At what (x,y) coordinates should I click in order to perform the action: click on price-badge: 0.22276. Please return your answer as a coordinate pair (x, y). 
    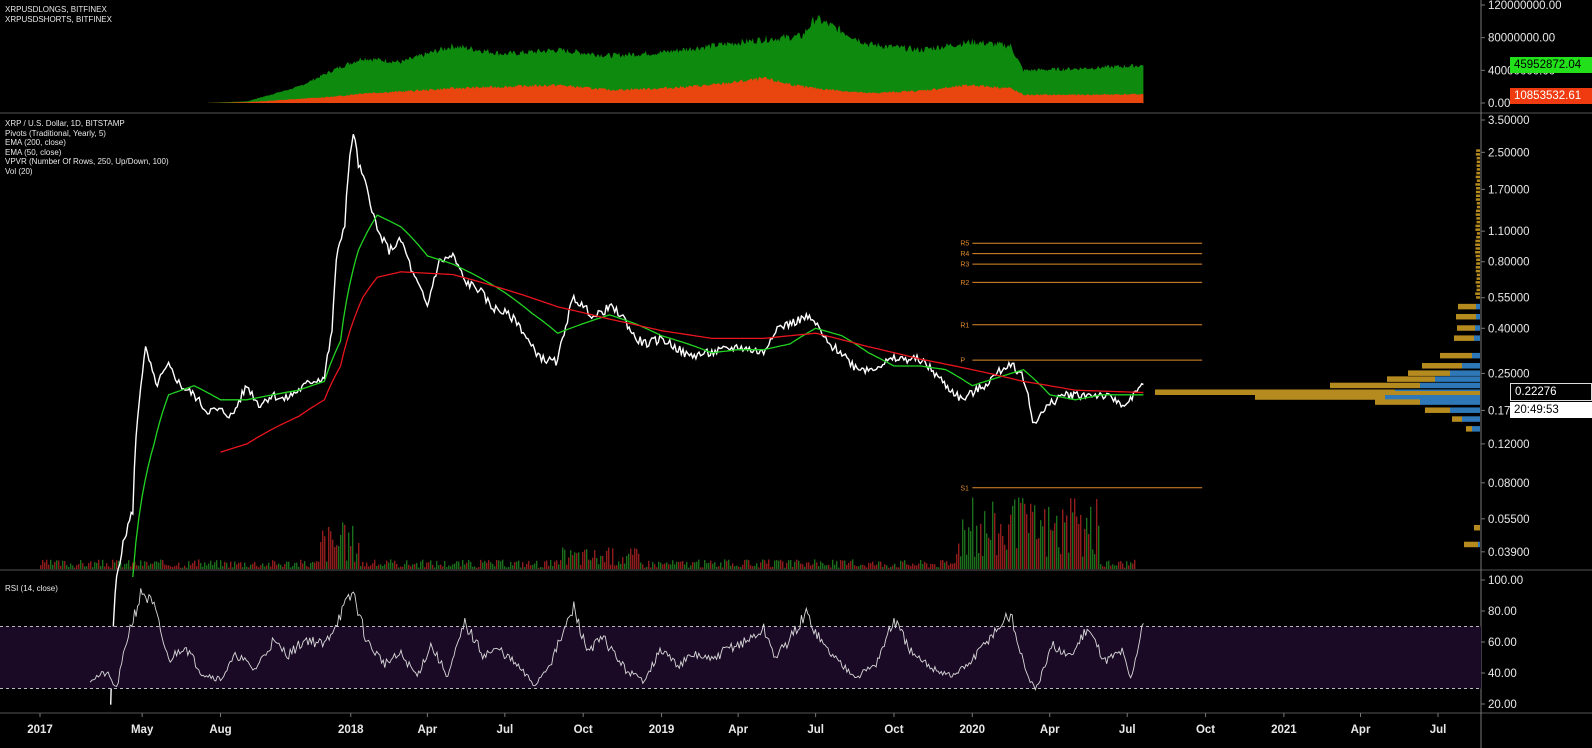
    Looking at the image, I should click on (1551, 392).